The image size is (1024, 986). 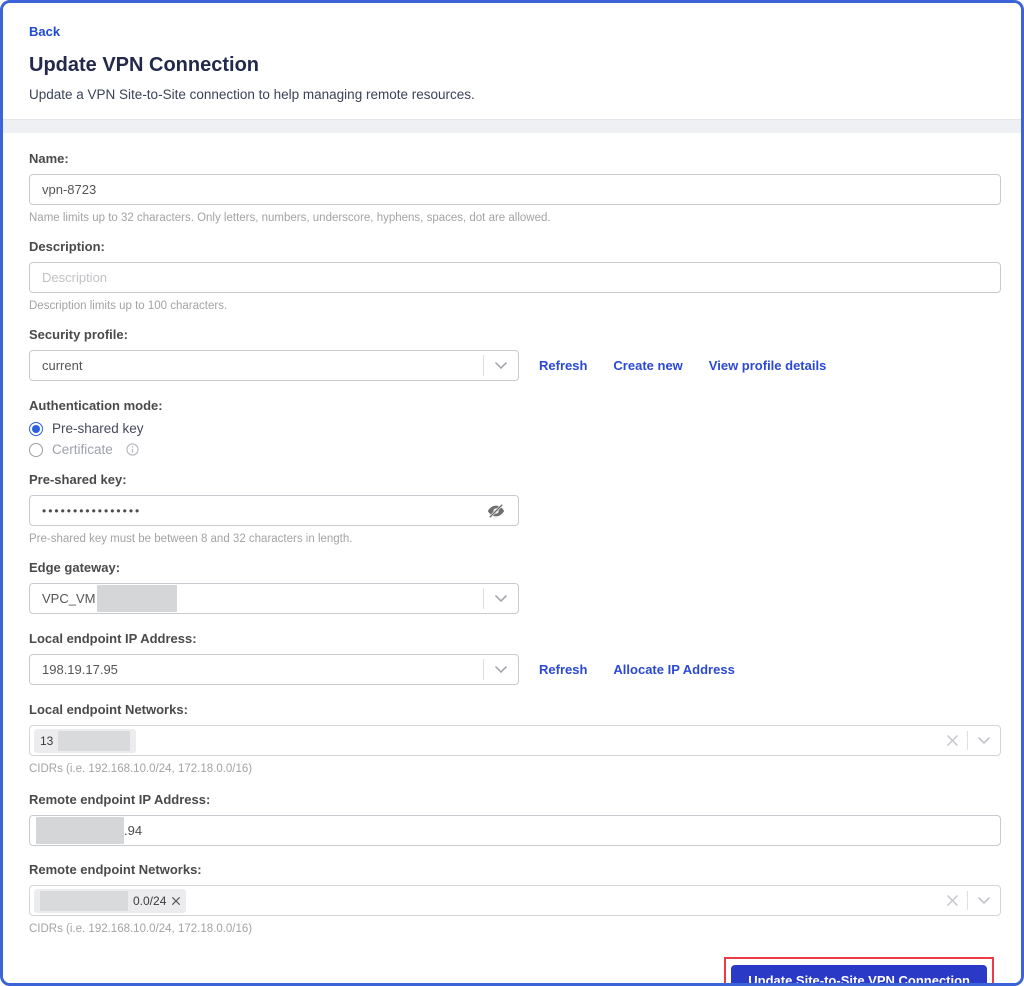 What do you see at coordinates (274, 365) in the screenshot?
I see `security-profile-select: current` at bounding box center [274, 365].